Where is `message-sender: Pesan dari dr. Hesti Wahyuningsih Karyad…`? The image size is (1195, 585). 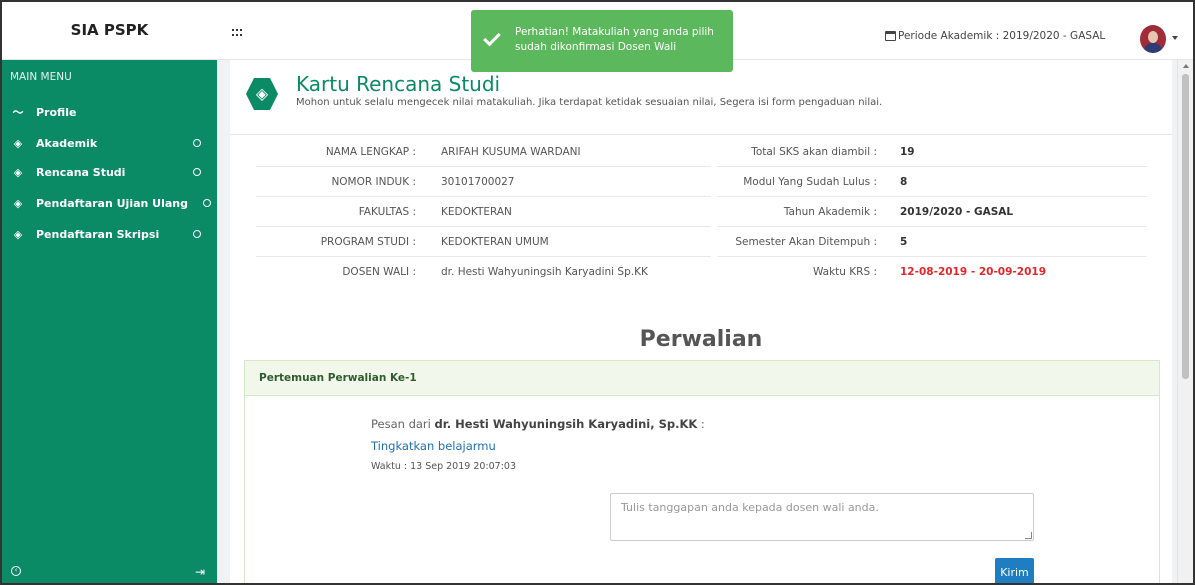 message-sender: Pesan dari dr. Hesti Wahyuningsih Karyad… is located at coordinates (538, 424).